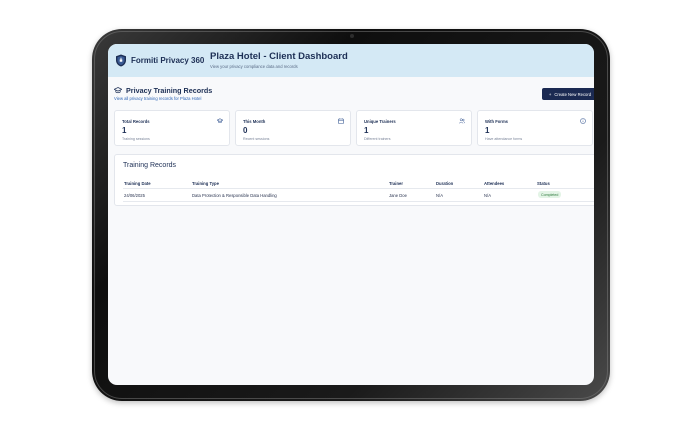 This screenshot has width=700, height=430. Describe the element at coordinates (414, 128) in the screenshot. I see `stat-card-unique-trainers: Unique Trainers 1 Different trainers` at that location.